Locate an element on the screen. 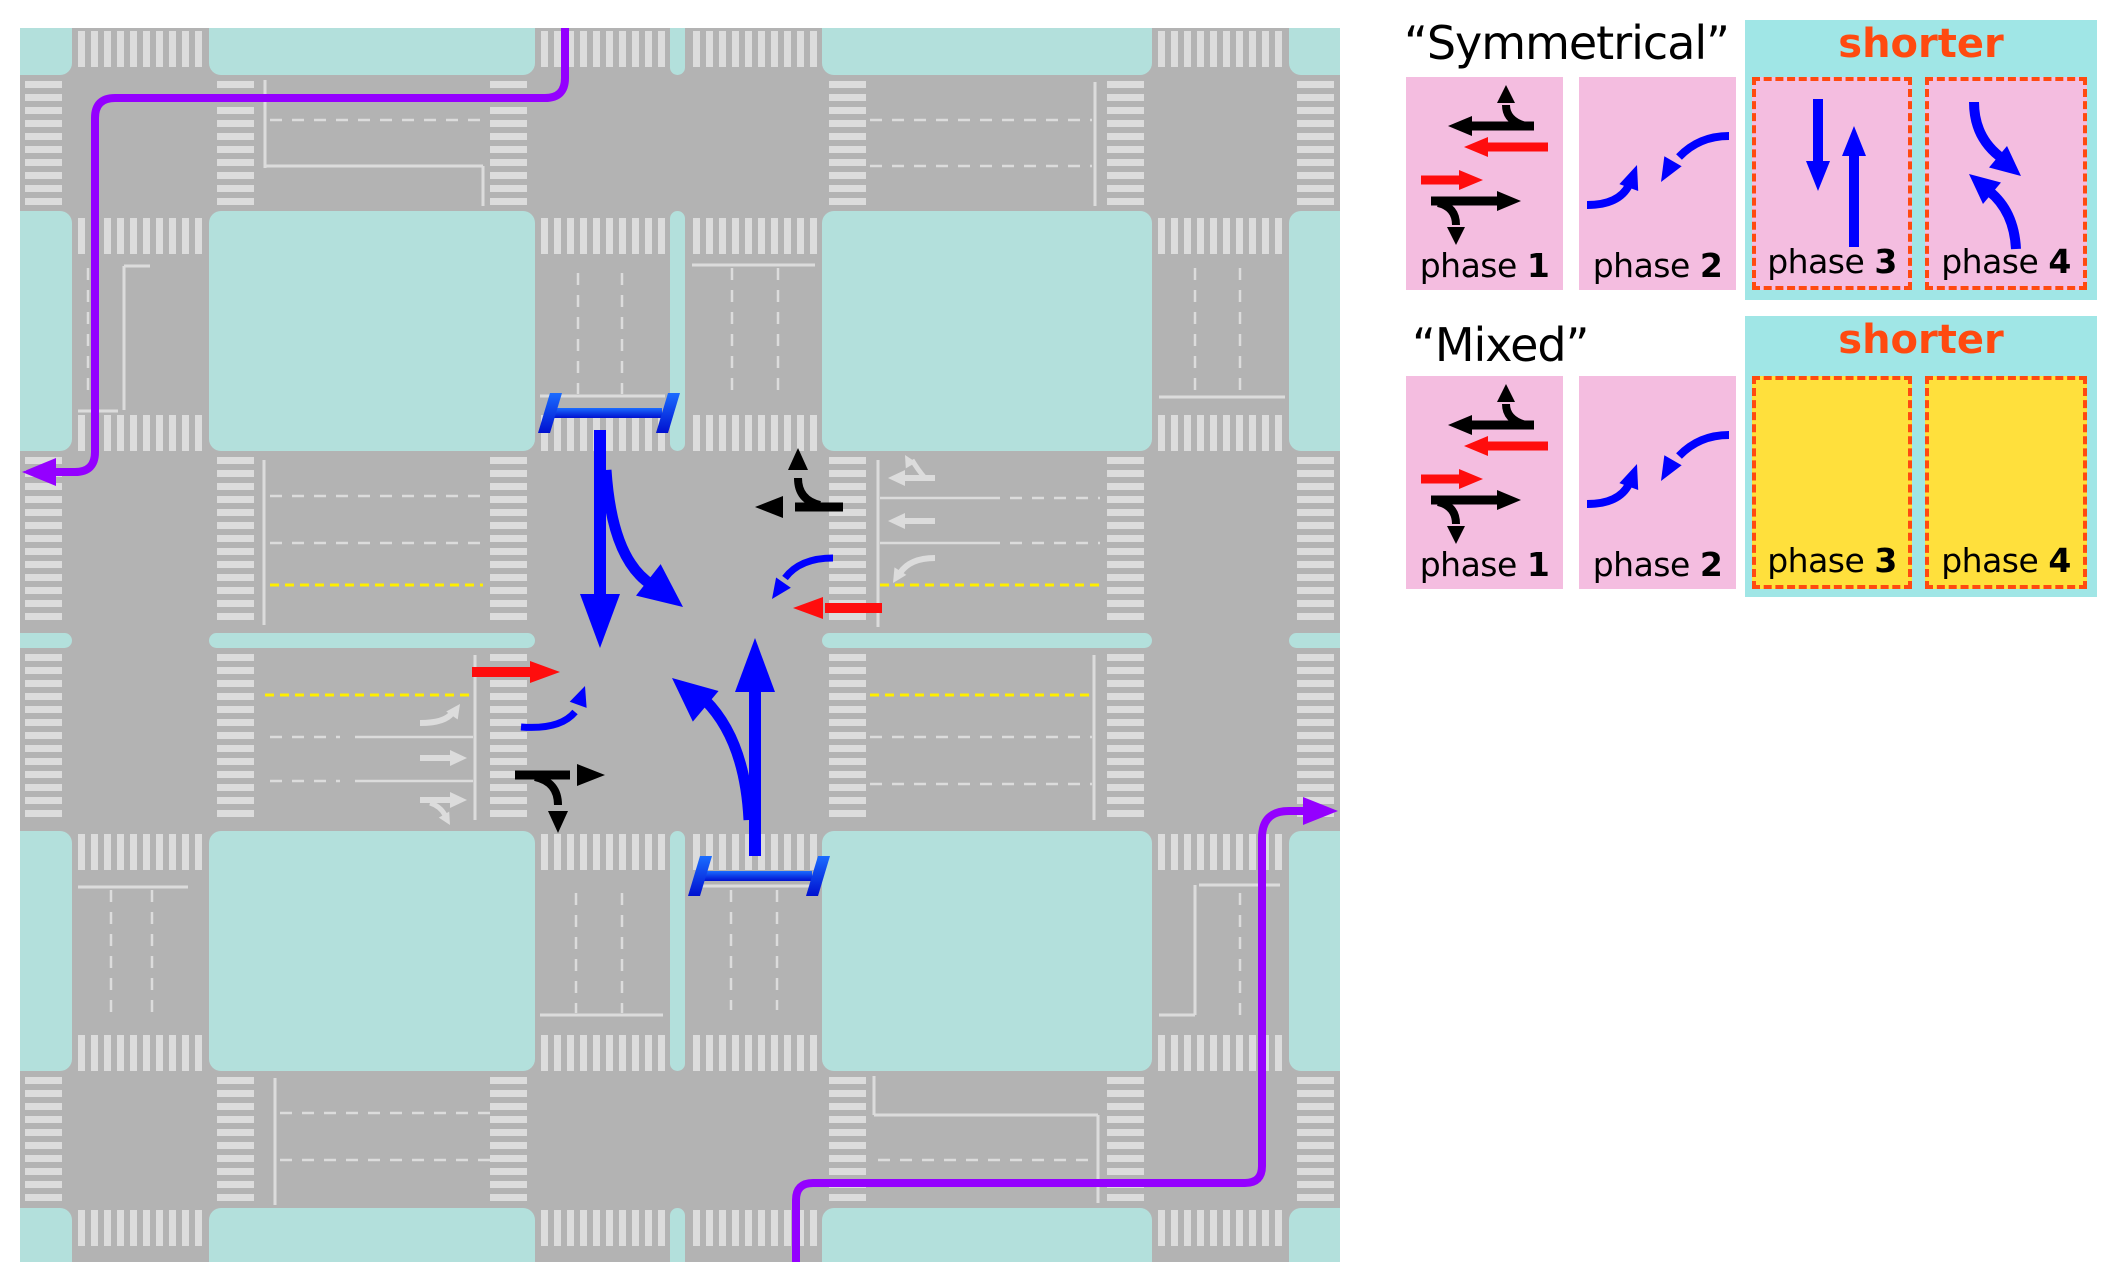  icon-red-east-head is located at coordinates (1471, 180).